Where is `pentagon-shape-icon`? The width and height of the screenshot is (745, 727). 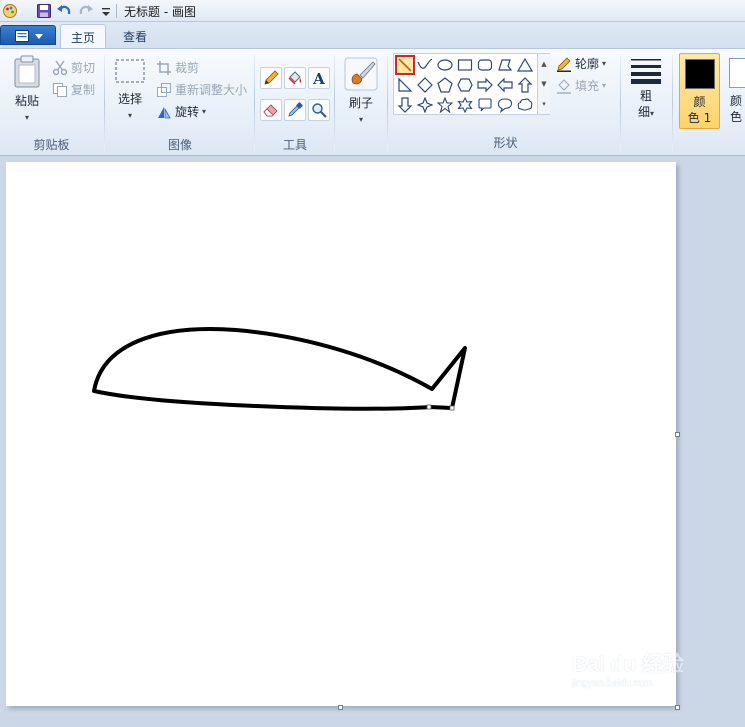
pentagon-shape-icon is located at coordinates (445, 85).